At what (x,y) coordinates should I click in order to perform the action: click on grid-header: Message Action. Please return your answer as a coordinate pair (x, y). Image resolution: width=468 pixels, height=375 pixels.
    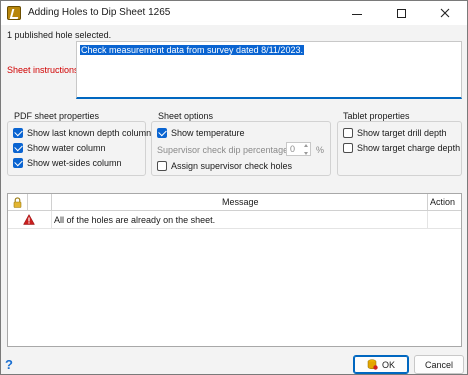
    Looking at the image, I should click on (234, 202).